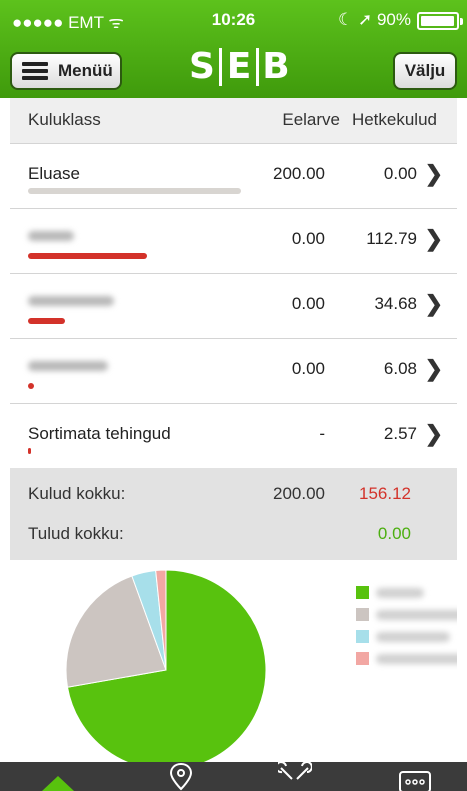 The image size is (467, 791). I want to click on actual-value: 34.68, so click(395, 303).